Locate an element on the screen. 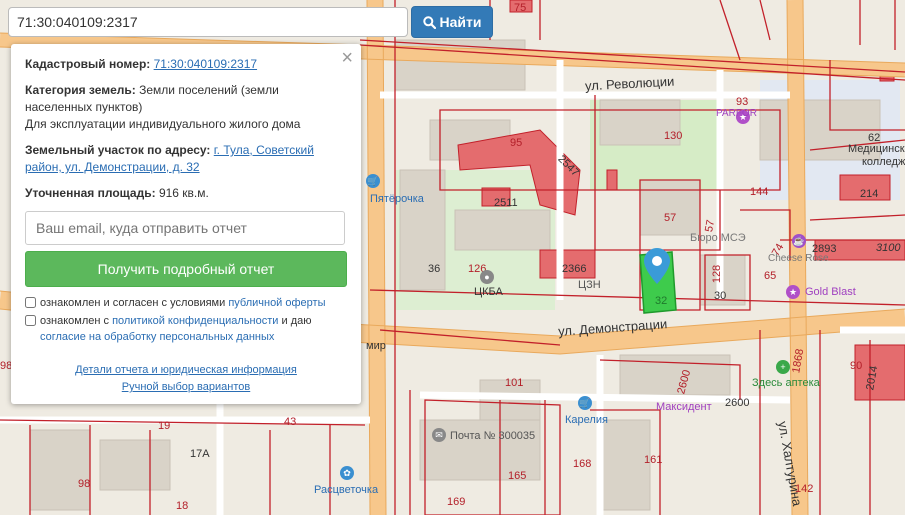 Image resolution: width=905 pixels, height=515 pixels. plot-number: 32 is located at coordinates (661, 301).